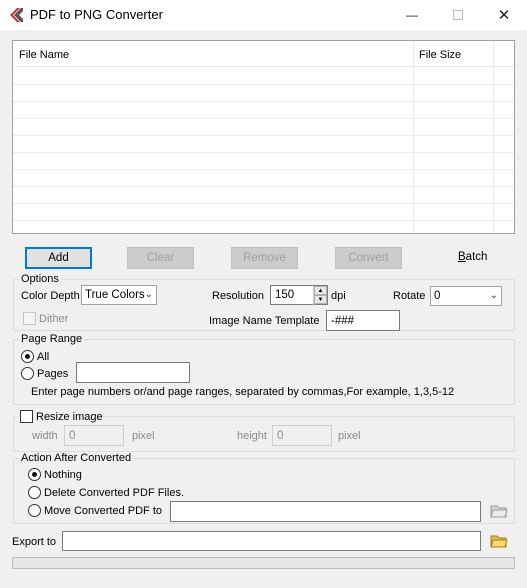  What do you see at coordinates (264, 258) in the screenshot?
I see `remove-button: Remove` at bounding box center [264, 258].